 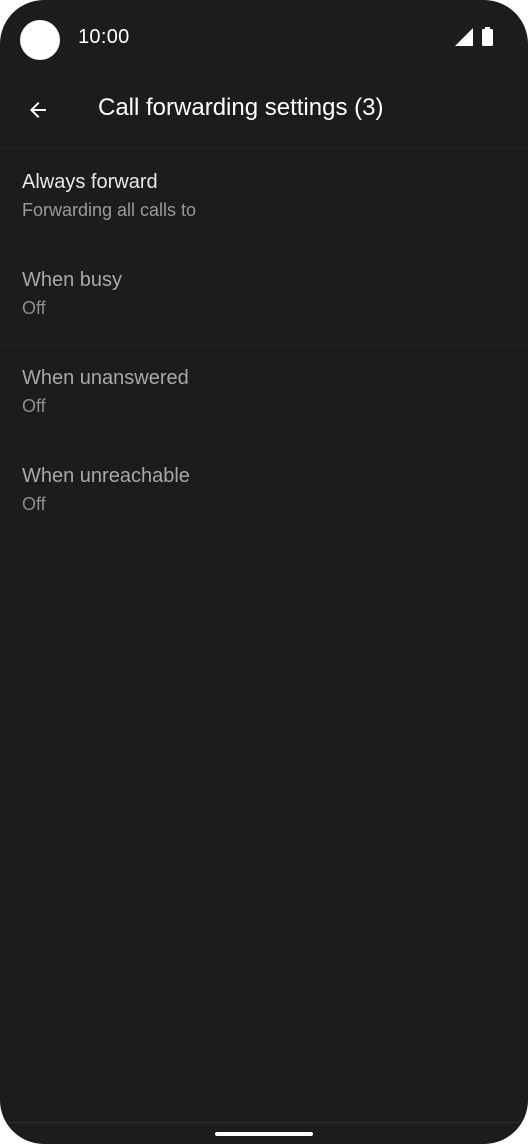 What do you see at coordinates (104, 37) in the screenshot?
I see `status-clock: 10:00` at bounding box center [104, 37].